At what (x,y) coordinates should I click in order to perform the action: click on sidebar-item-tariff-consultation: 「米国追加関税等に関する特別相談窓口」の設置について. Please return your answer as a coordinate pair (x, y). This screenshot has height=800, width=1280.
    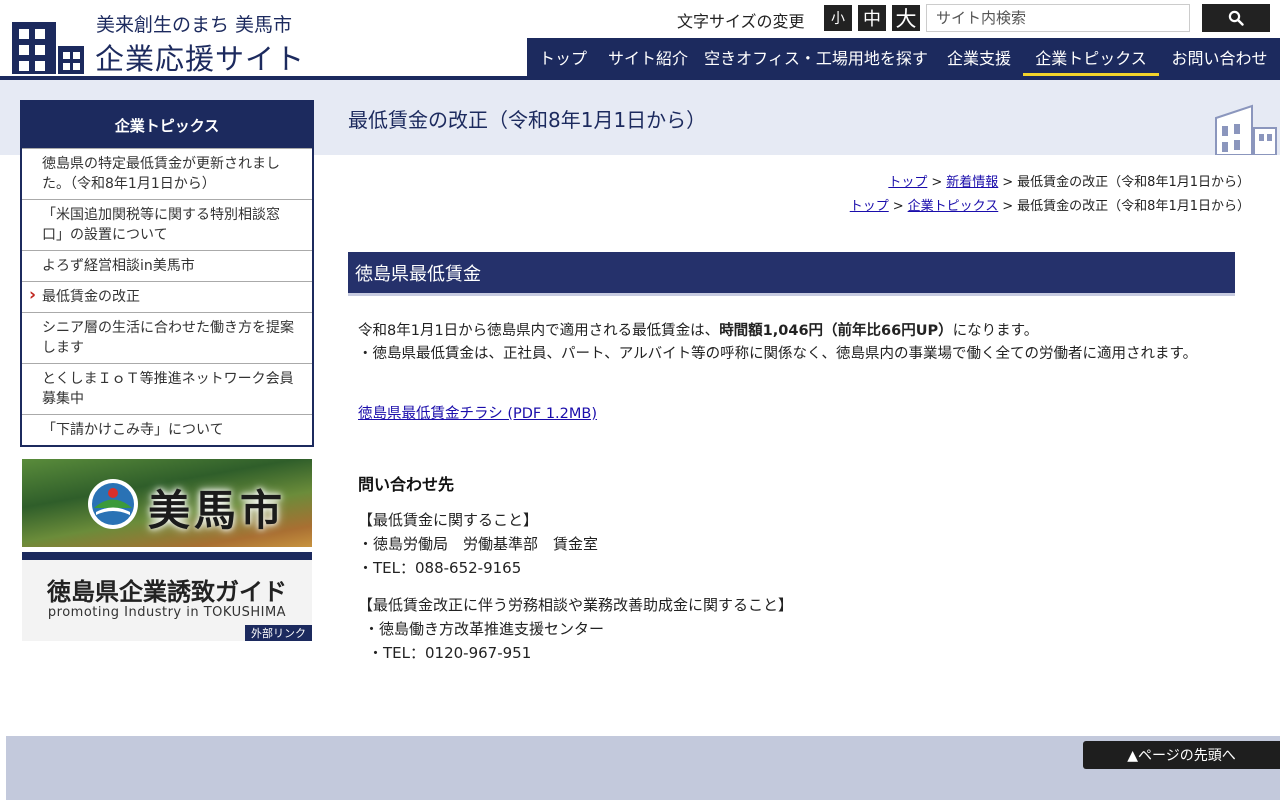
    Looking at the image, I should click on (167, 224).